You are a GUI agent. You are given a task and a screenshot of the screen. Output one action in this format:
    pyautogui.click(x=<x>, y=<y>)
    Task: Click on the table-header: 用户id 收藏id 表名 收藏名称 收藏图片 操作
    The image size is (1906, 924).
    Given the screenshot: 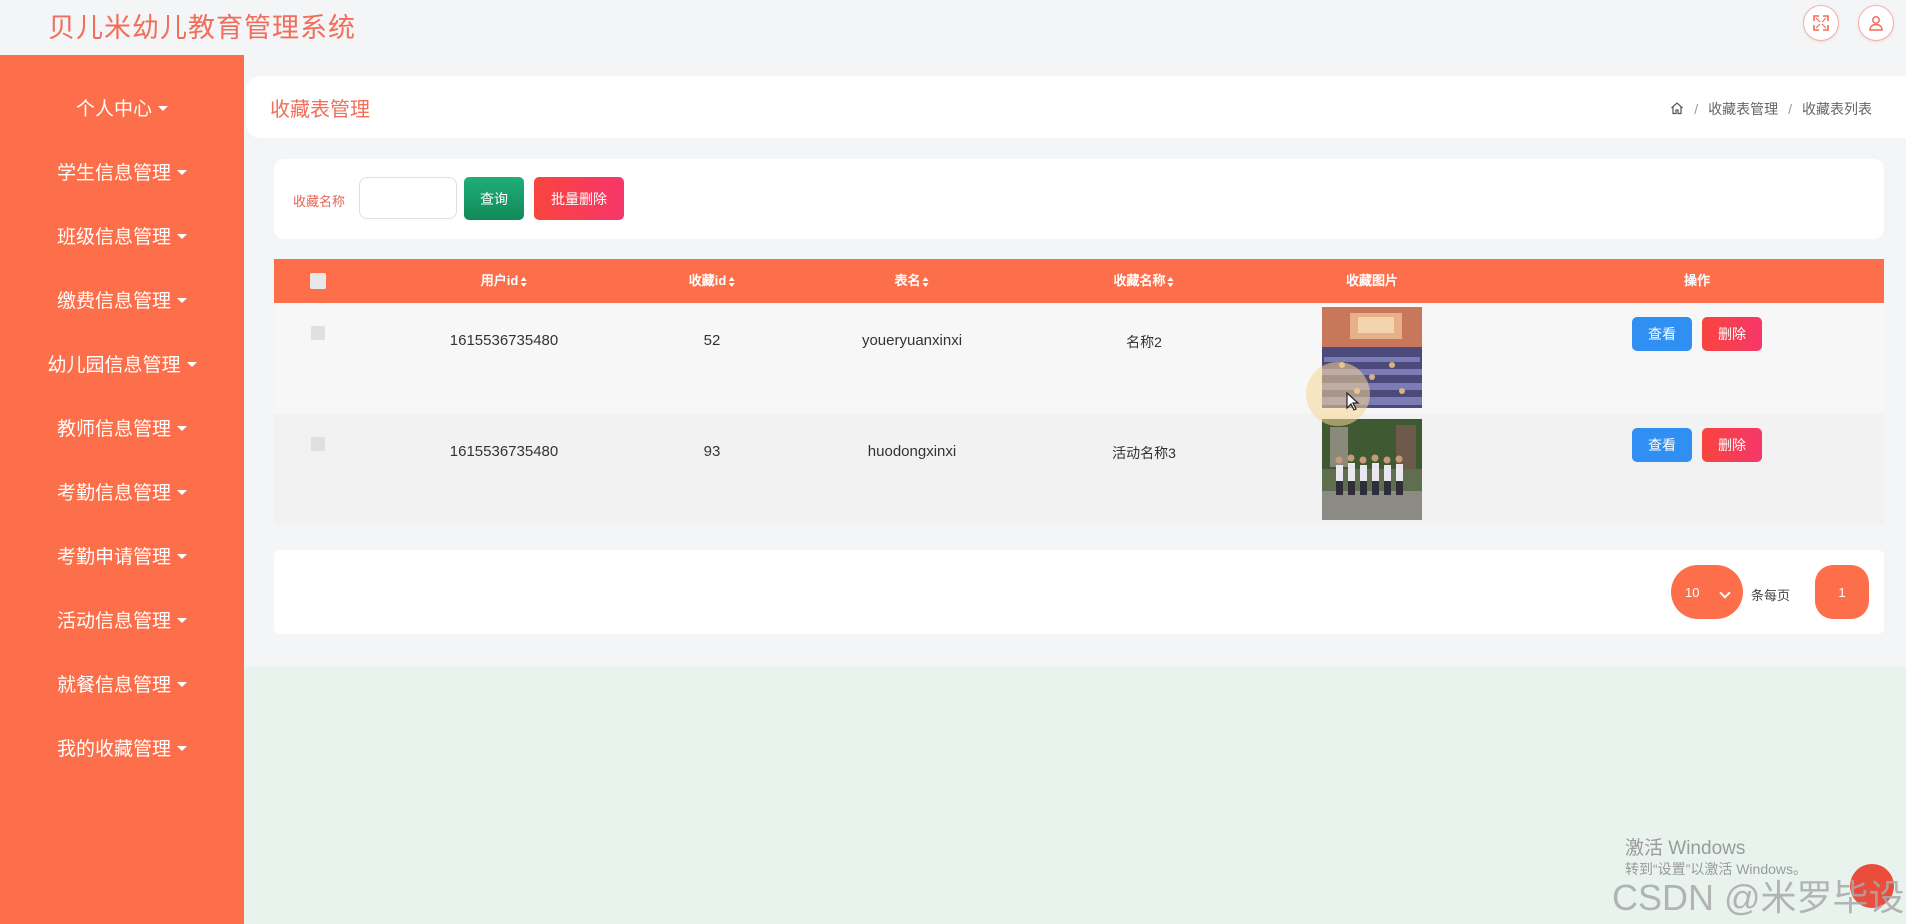 What is the action you would take?
    pyautogui.click(x=1079, y=281)
    